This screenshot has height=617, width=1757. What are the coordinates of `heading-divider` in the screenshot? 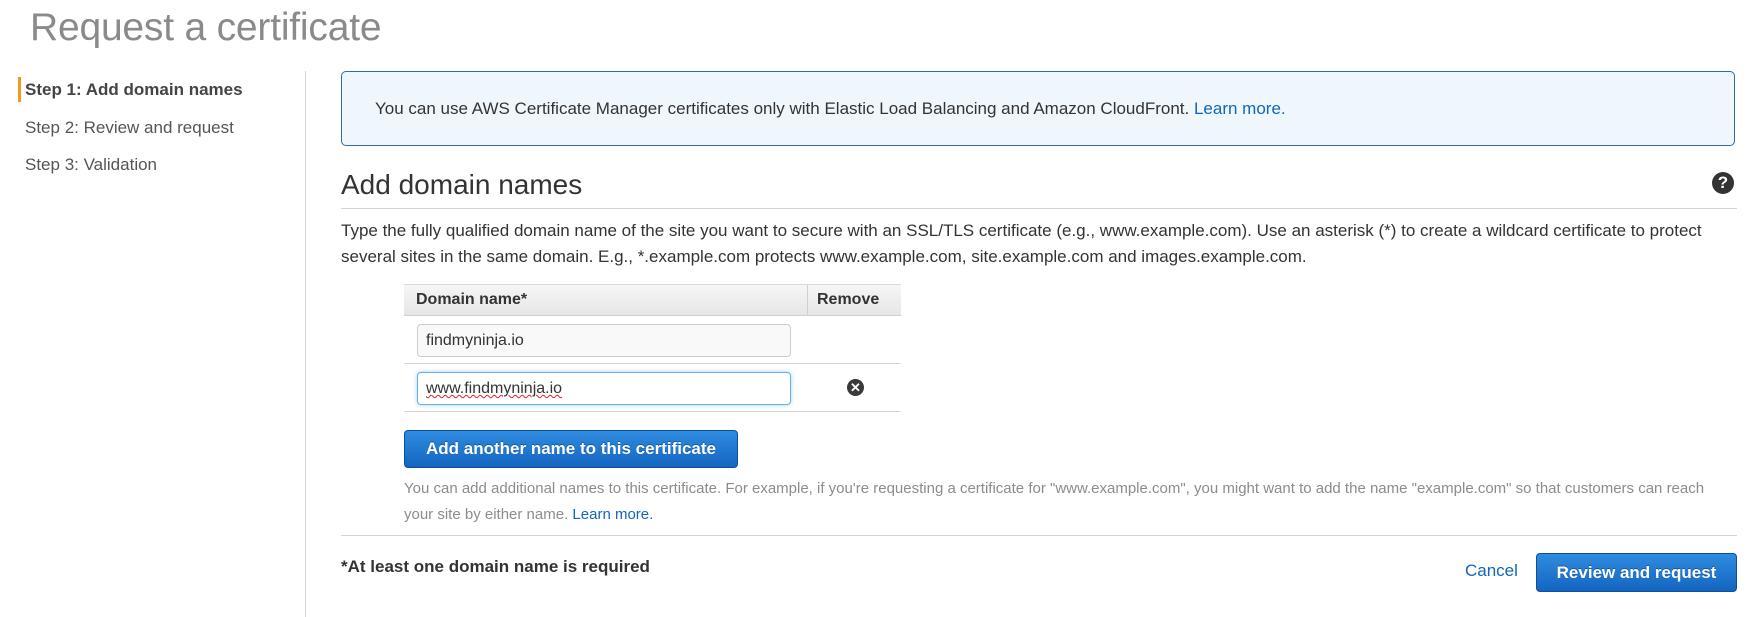 It's located at (1039, 208).